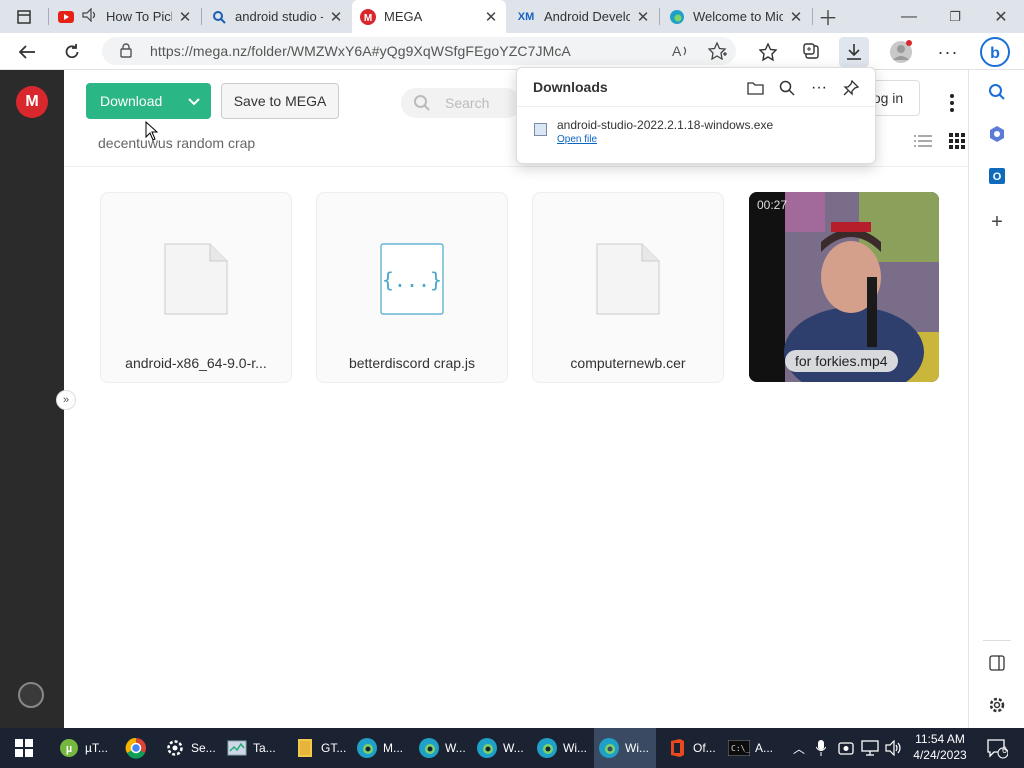 The image size is (1024, 768). Describe the element at coordinates (952, 104) in the screenshot. I see `more-options-icon` at that location.